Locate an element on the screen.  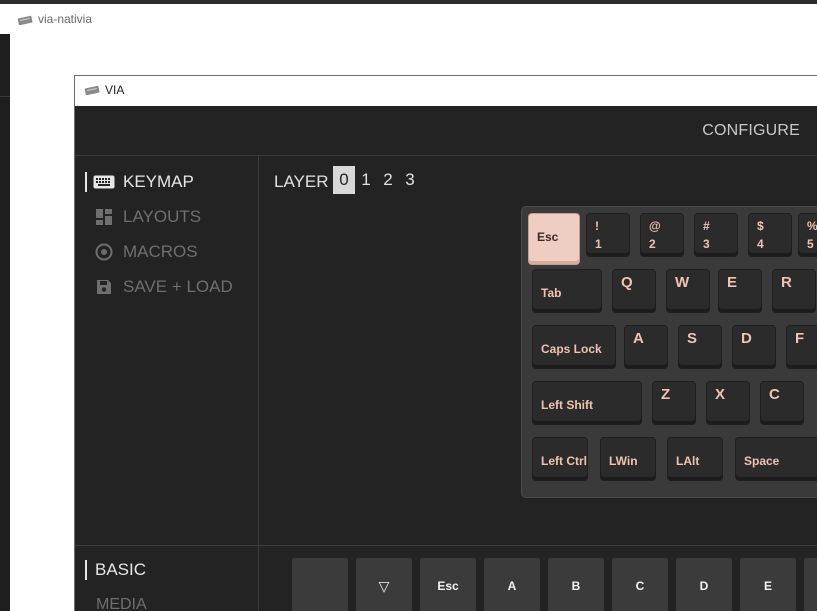
key-lalt: LAlt is located at coordinates (695, 459).